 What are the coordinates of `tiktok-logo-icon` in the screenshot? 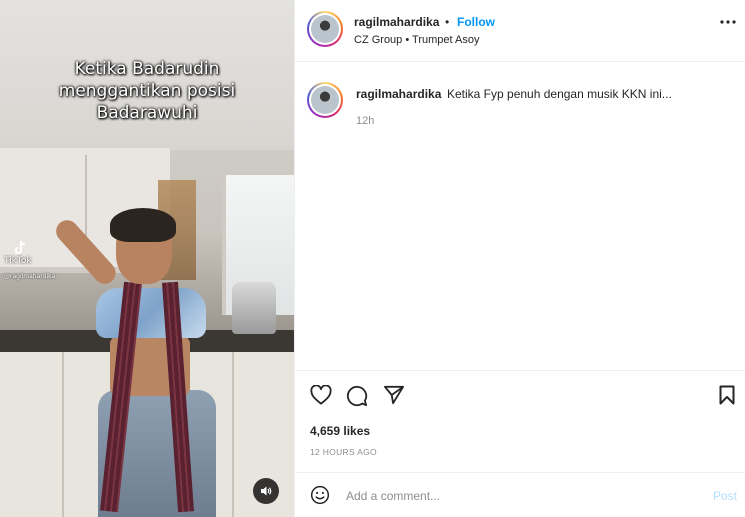 It's located at (20, 247).